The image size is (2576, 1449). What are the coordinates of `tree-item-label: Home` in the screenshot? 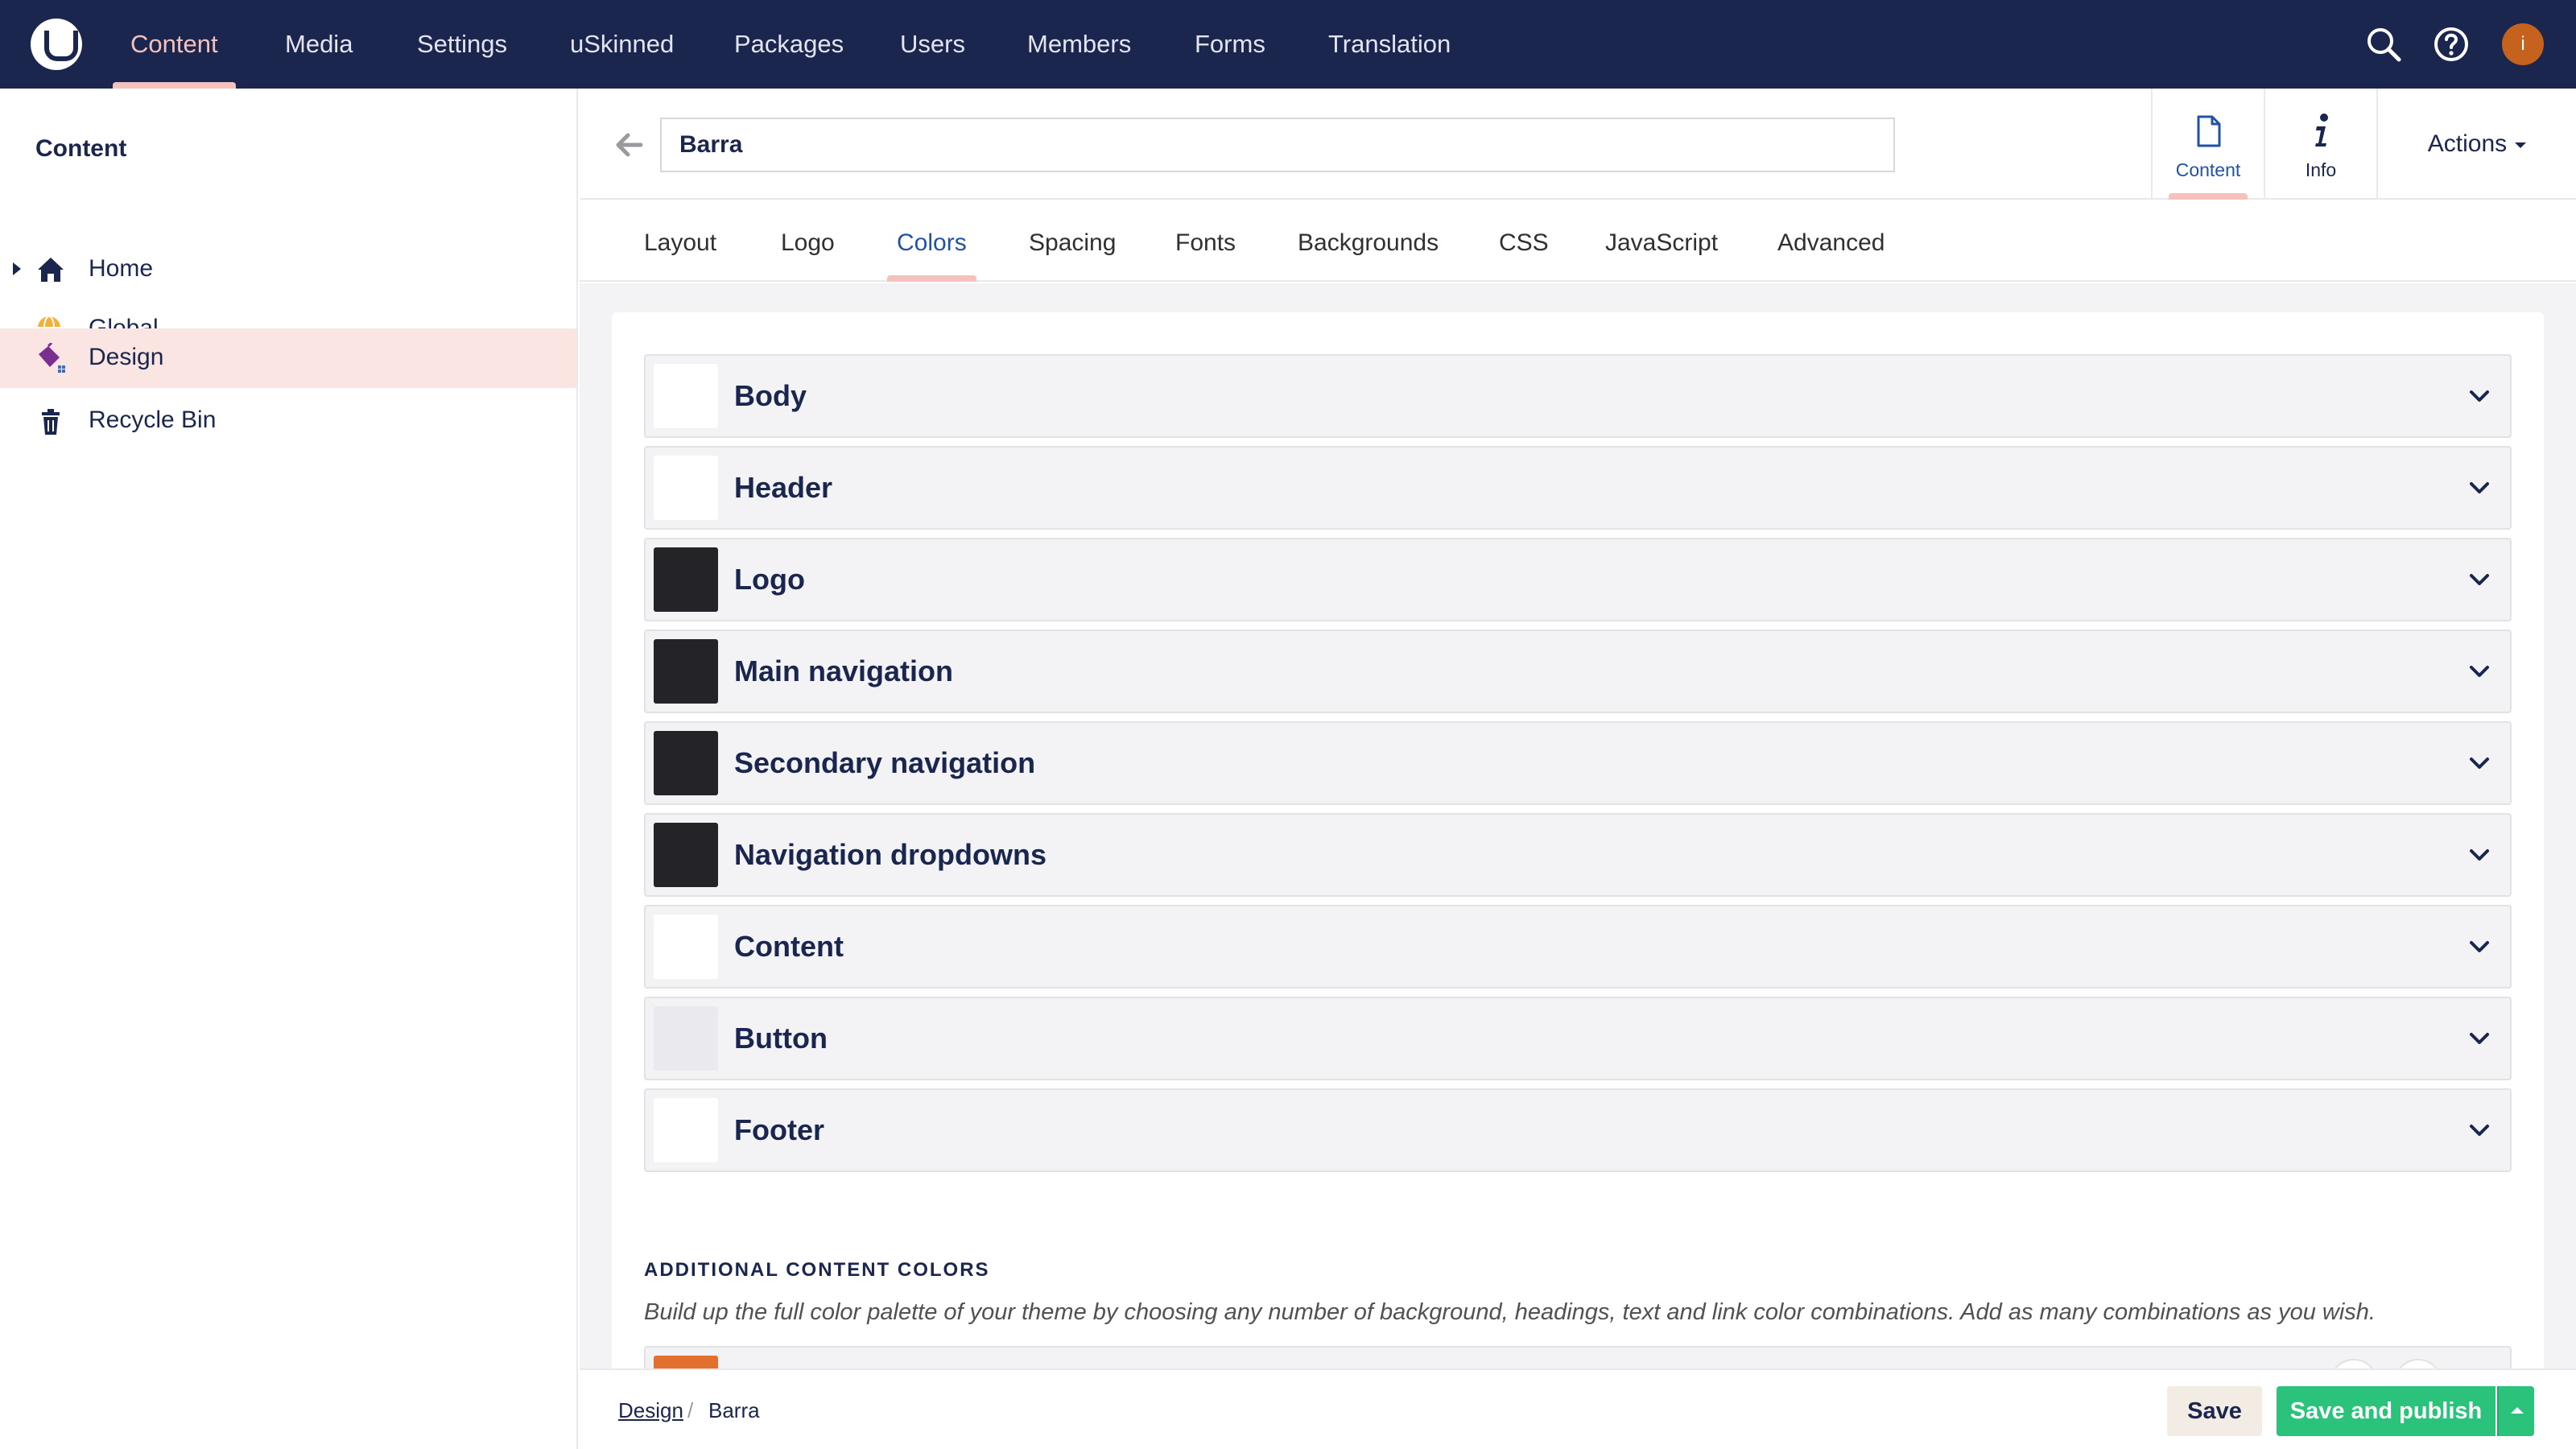 It's located at (121, 268).